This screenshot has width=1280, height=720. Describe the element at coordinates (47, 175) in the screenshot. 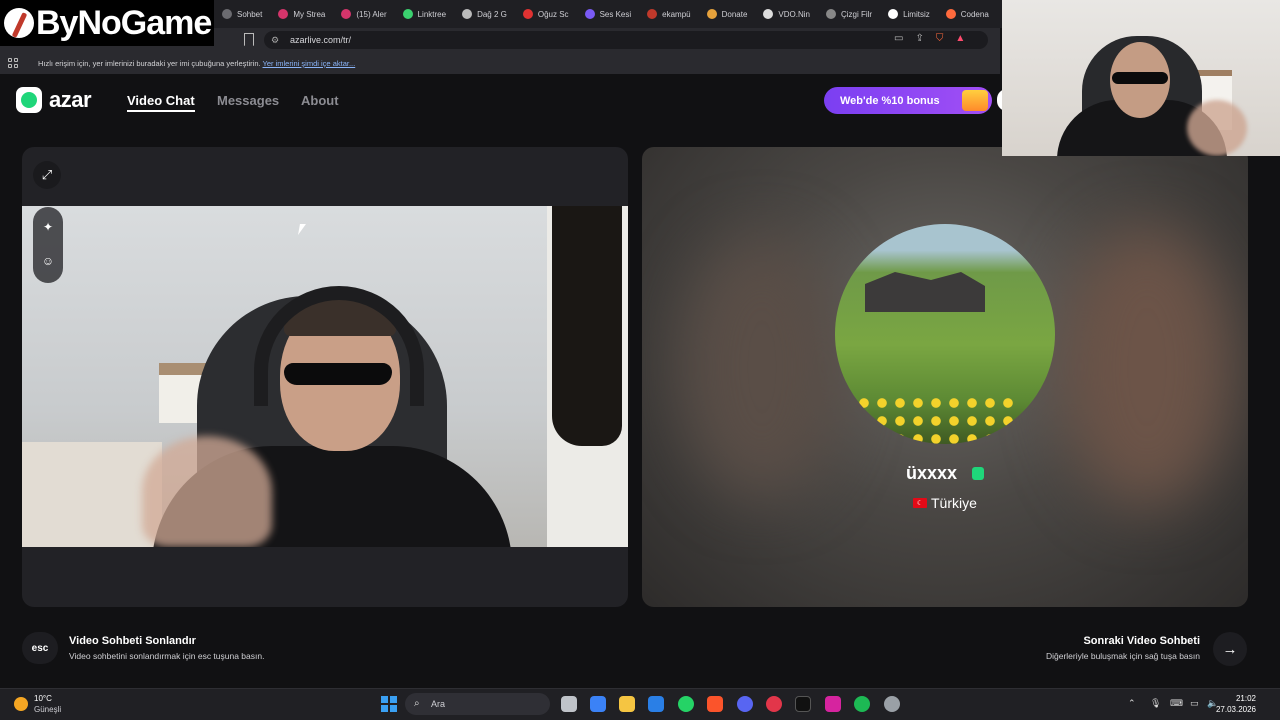

I see `expand-icon: ⤢` at that location.